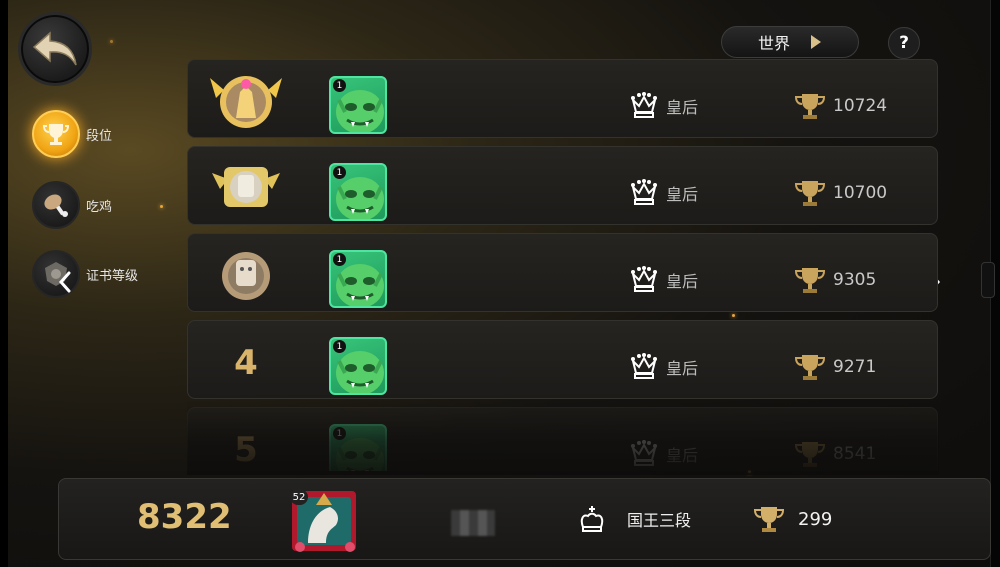  Describe the element at coordinates (988, 280) in the screenshot. I see `edge-tab` at that location.